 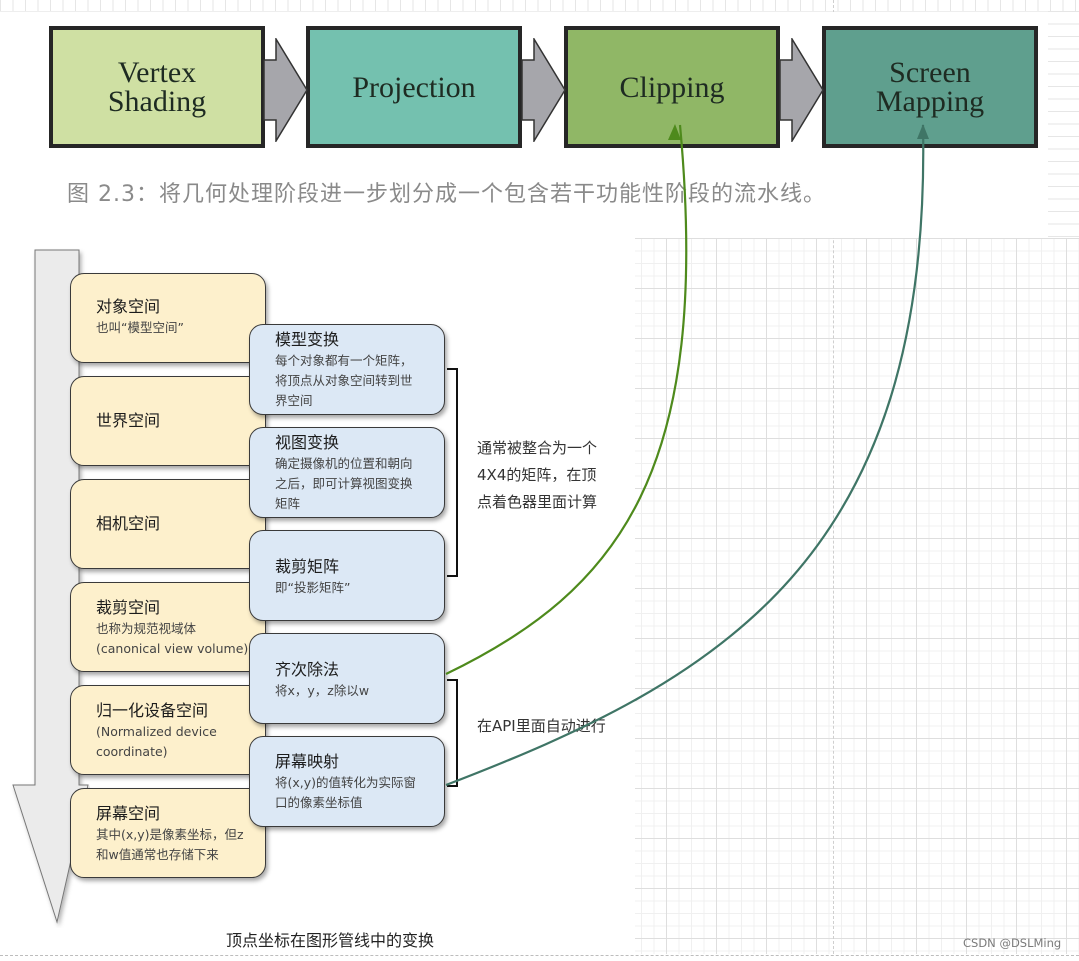 I want to click on diagram-caption: 顶点坐标在图形管线中的变换, so click(x=330, y=940).